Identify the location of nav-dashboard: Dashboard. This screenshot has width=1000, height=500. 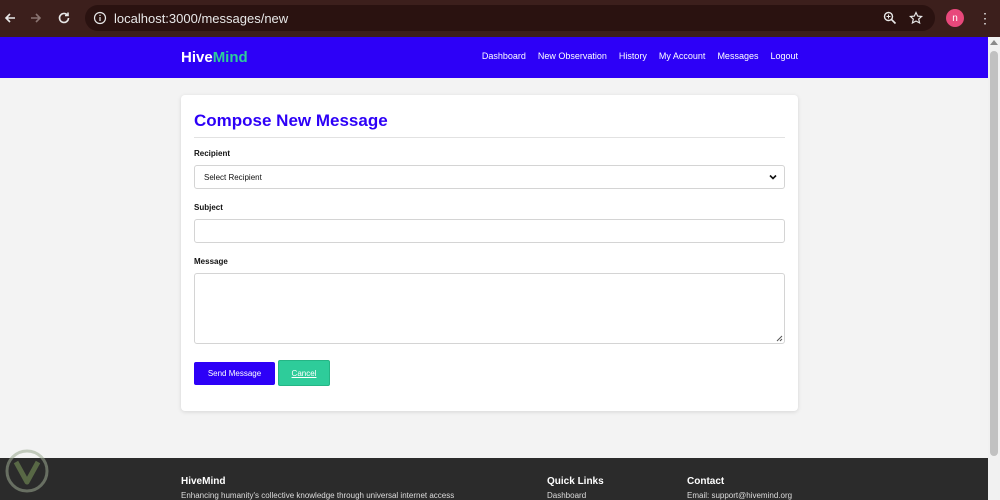
(504, 56).